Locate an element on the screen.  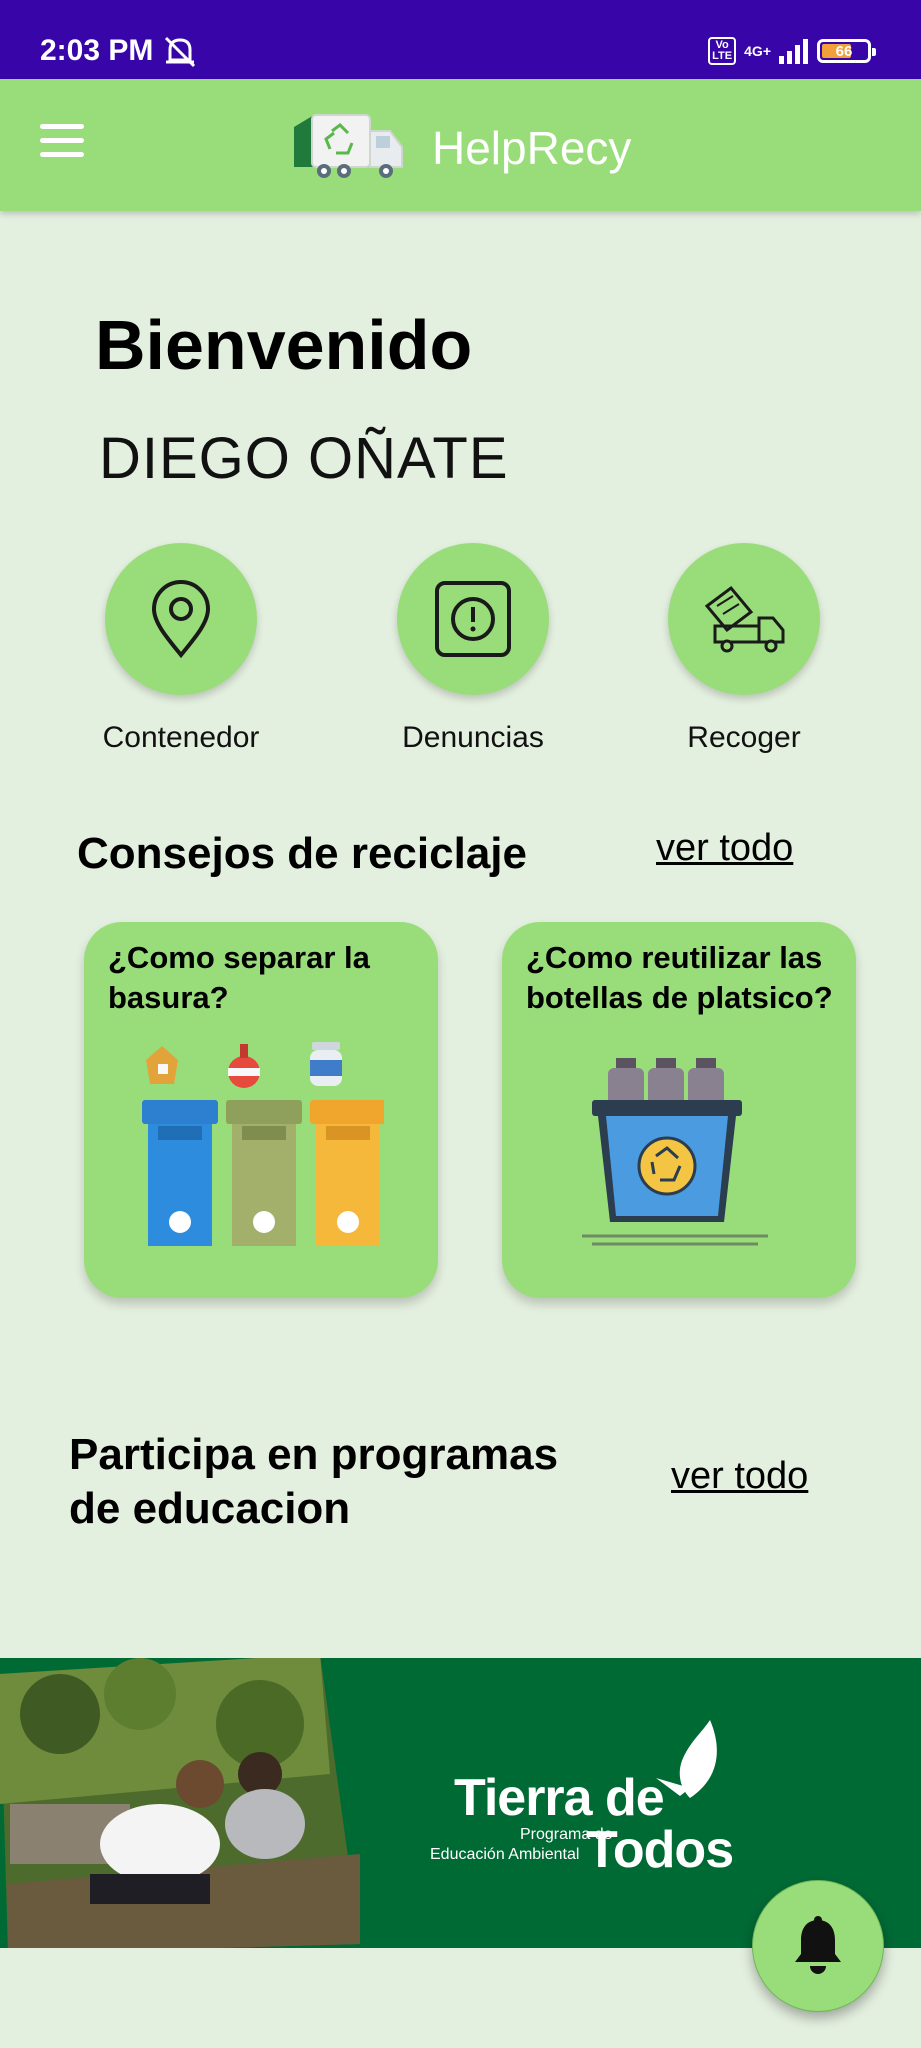
bell-icon is located at coordinates (818, 1945).